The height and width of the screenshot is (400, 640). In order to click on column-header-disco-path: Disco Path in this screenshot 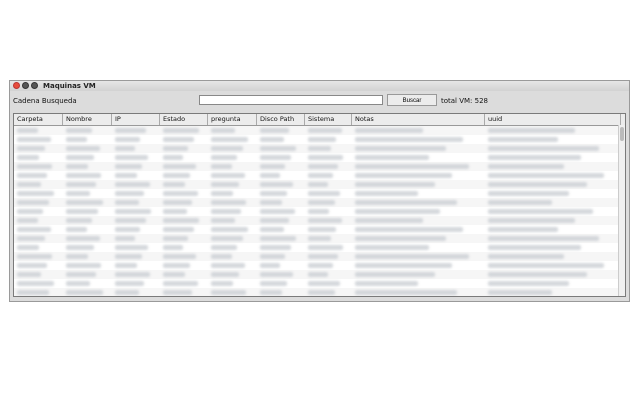, I will do `click(281, 119)`.